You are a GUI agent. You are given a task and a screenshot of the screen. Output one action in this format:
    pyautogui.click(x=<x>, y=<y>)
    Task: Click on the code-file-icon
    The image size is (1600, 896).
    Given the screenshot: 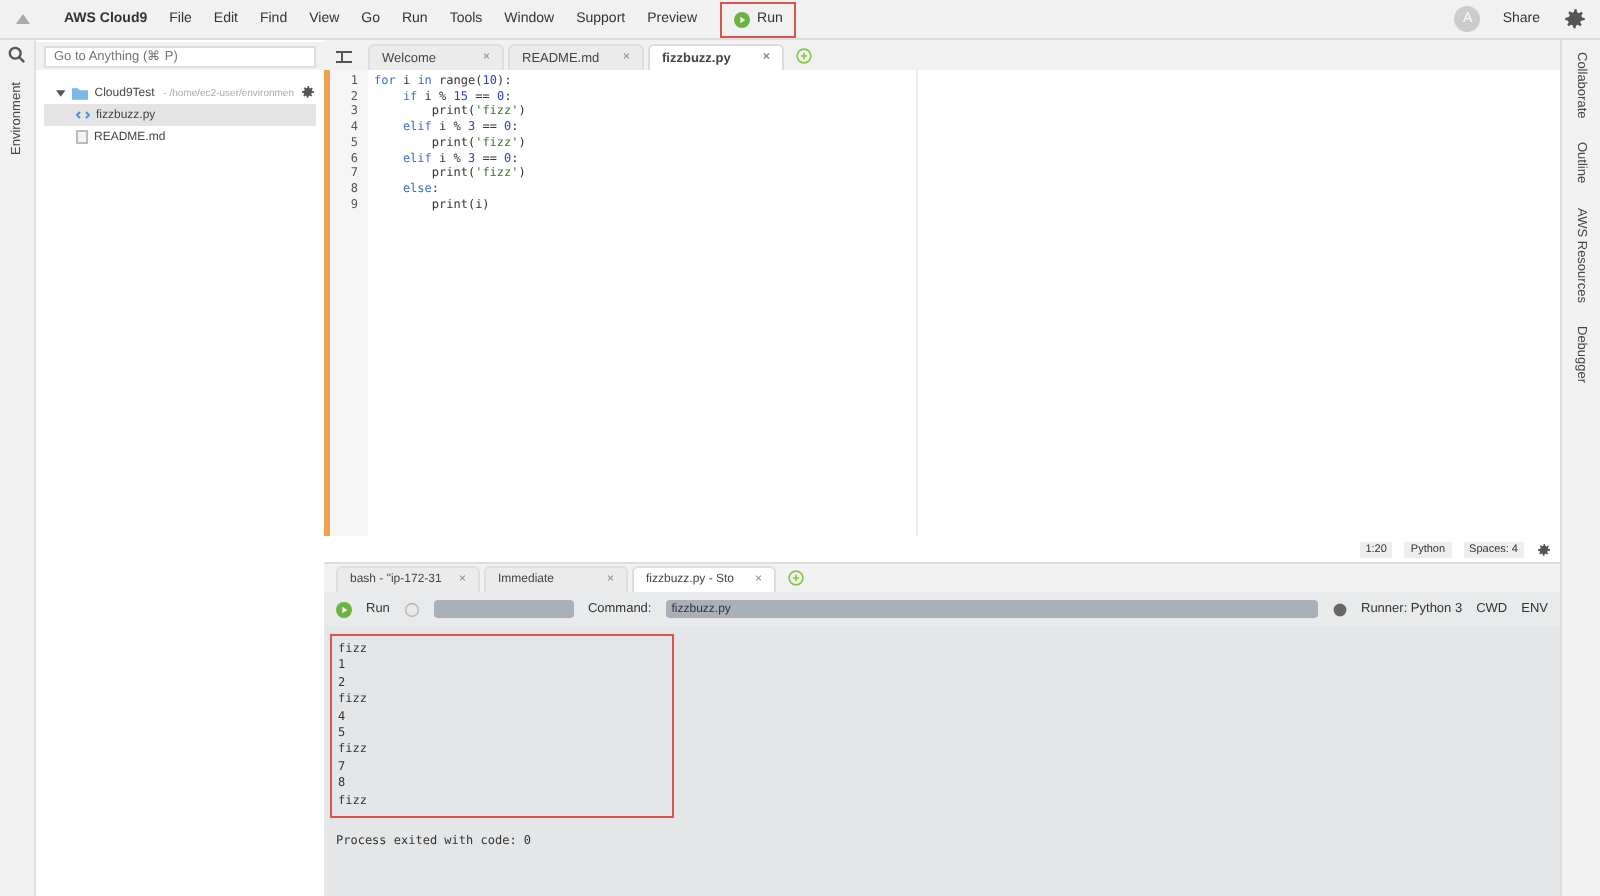 What is the action you would take?
    pyautogui.click(x=83, y=115)
    